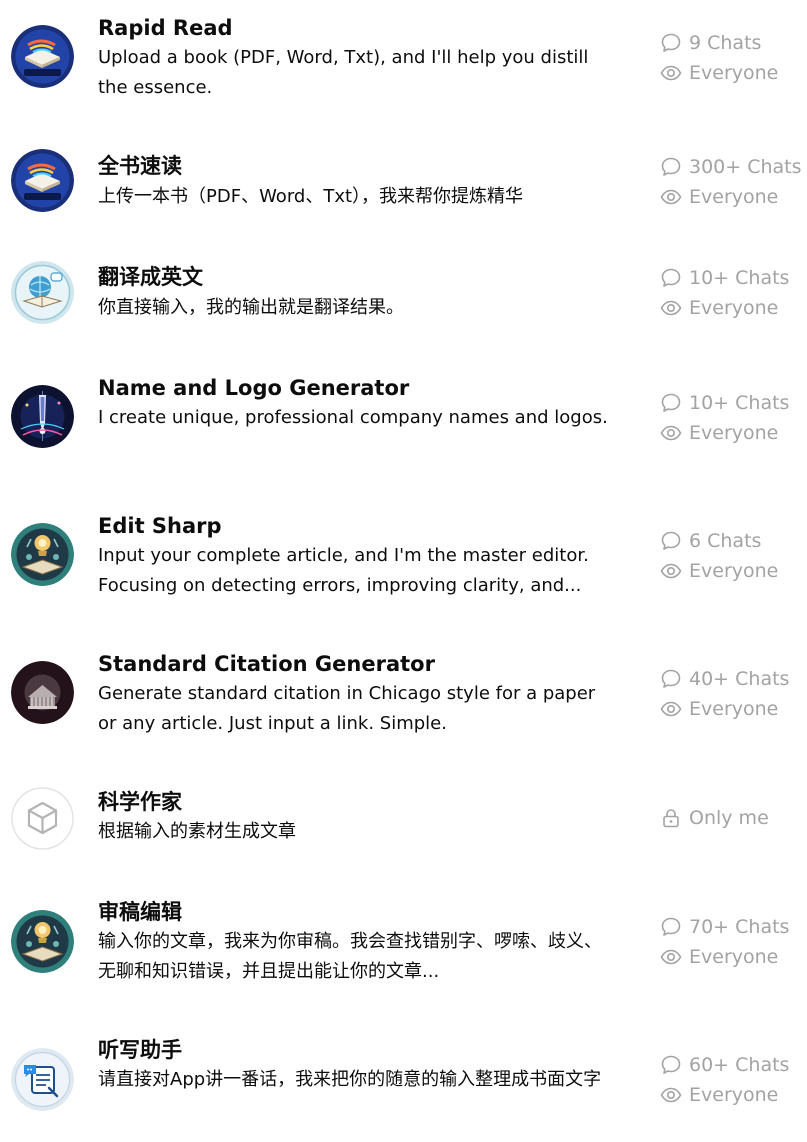  Describe the element at coordinates (197, 831) in the screenshot. I see `gpt-description: 根据输入的素材生成文章` at that location.